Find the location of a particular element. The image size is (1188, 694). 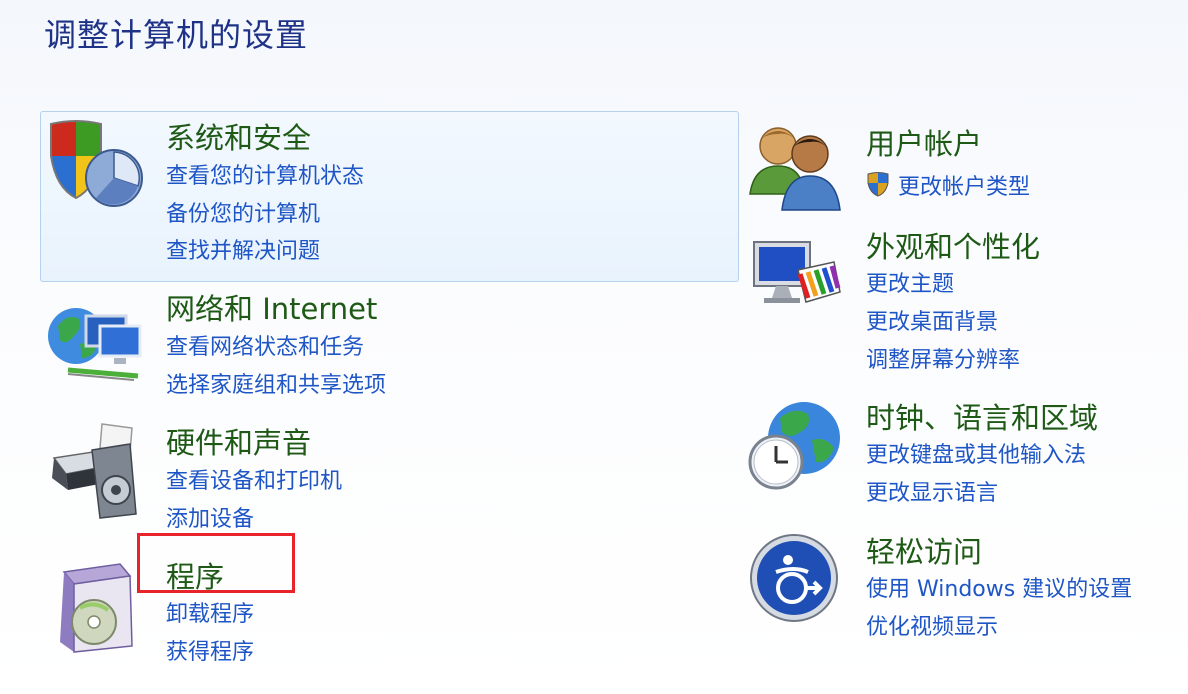

link-change-theme: 更改主题 is located at coordinates (910, 282).